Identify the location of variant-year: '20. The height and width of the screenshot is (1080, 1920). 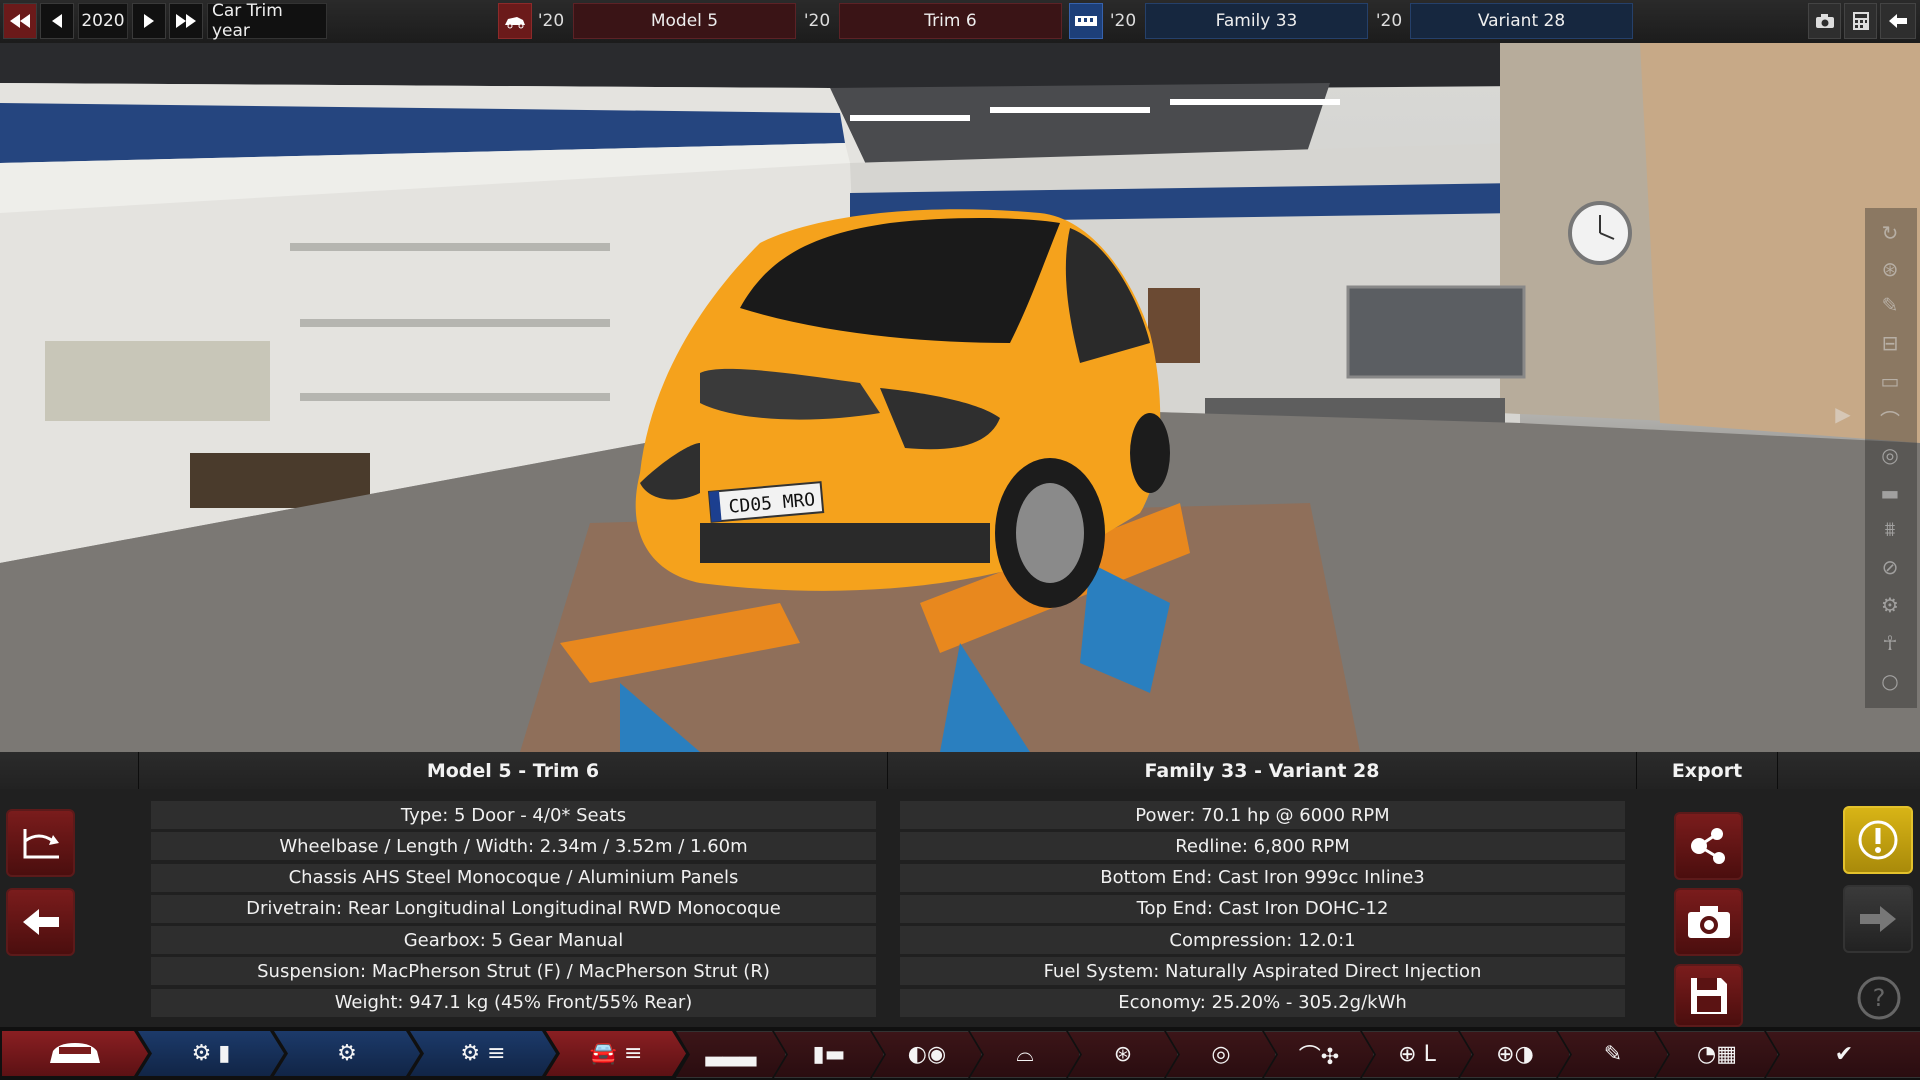
(1389, 21).